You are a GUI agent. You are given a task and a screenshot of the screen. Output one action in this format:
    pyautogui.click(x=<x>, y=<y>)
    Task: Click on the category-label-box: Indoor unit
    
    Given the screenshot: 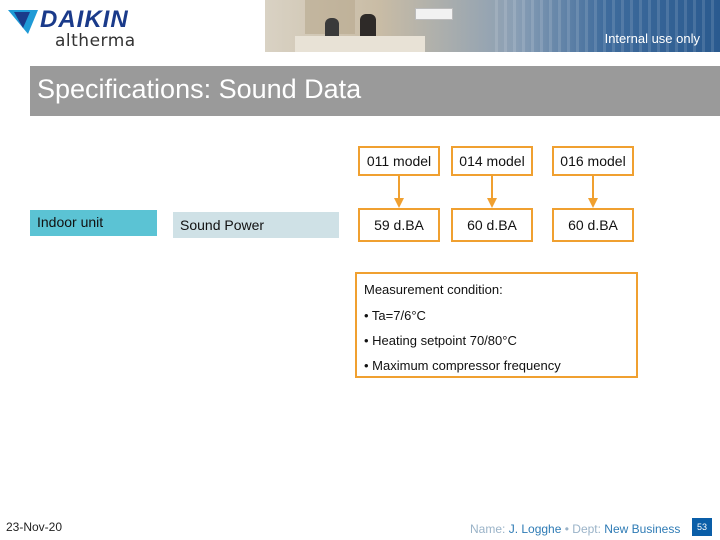 What is the action you would take?
    pyautogui.click(x=93, y=223)
    